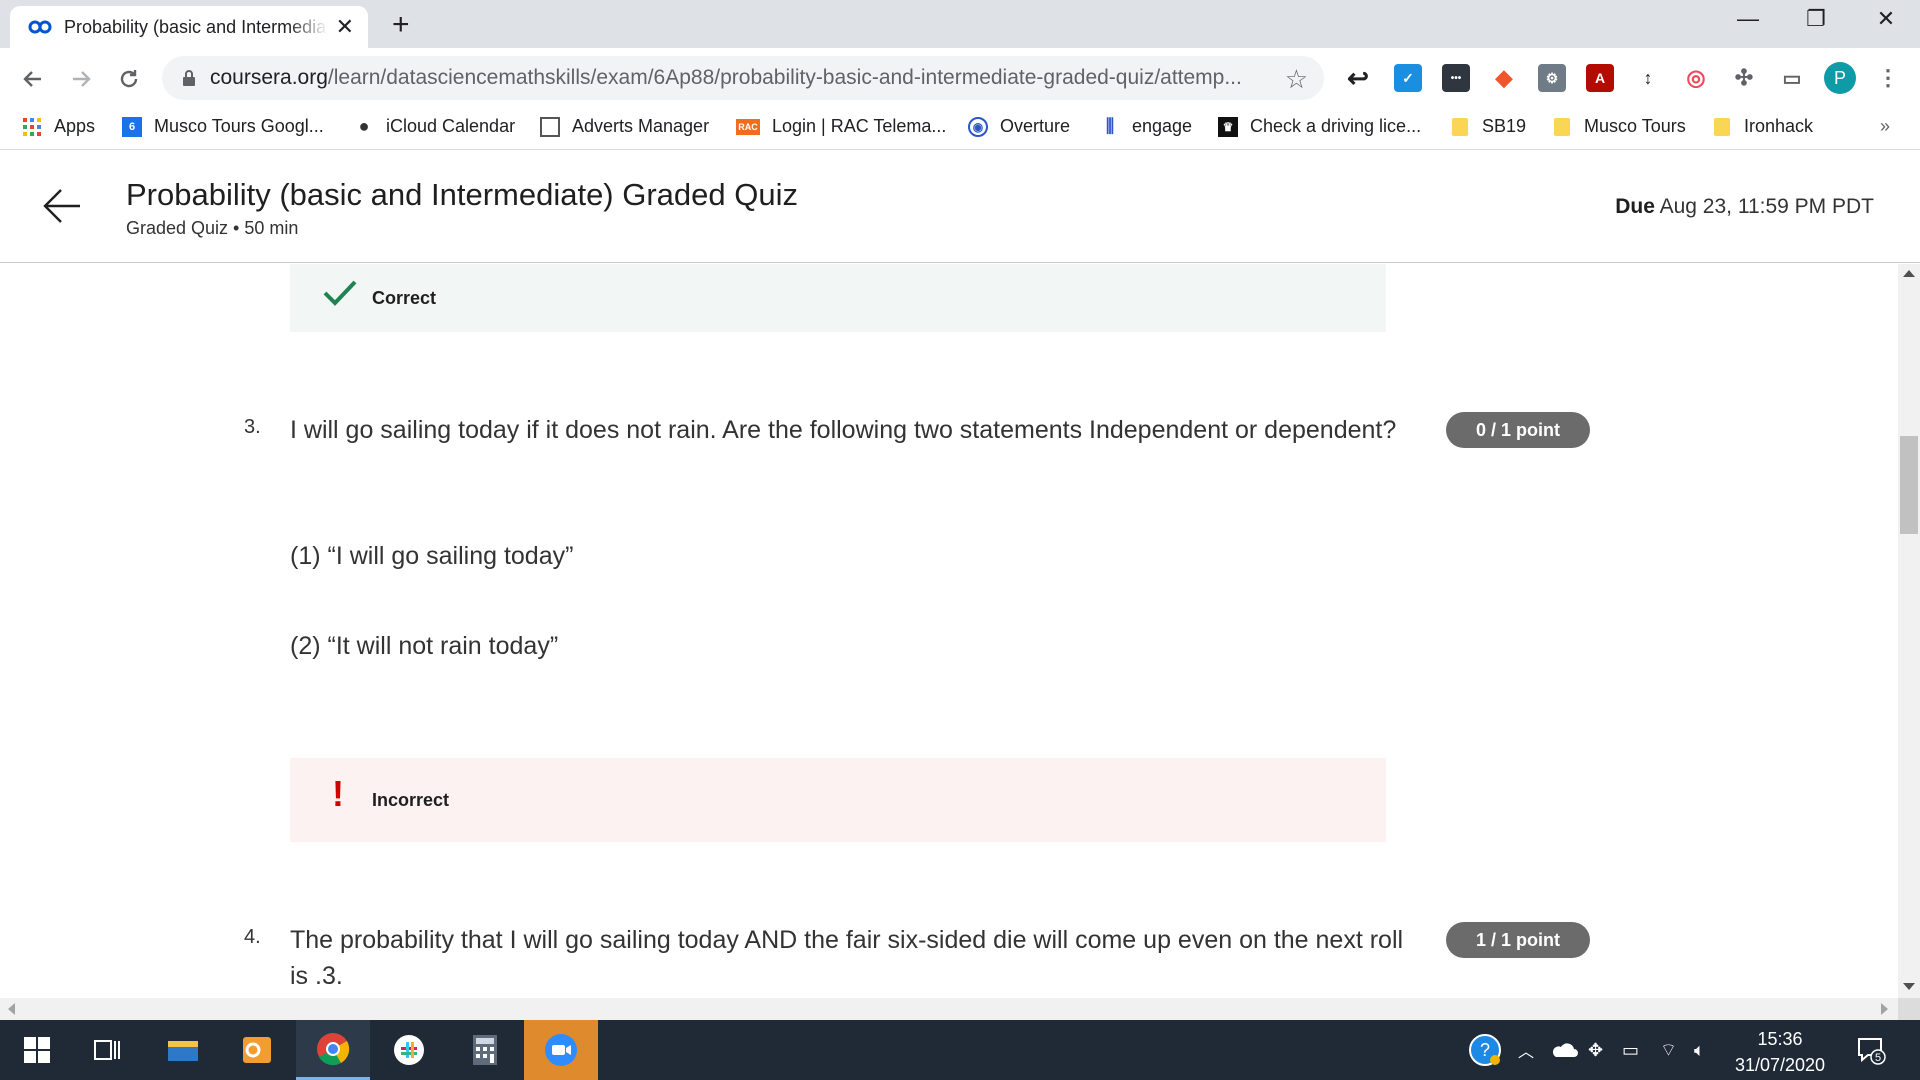 This screenshot has height=1080, width=1920. What do you see at coordinates (11, 1009) in the screenshot?
I see `scroll-left-icon` at bounding box center [11, 1009].